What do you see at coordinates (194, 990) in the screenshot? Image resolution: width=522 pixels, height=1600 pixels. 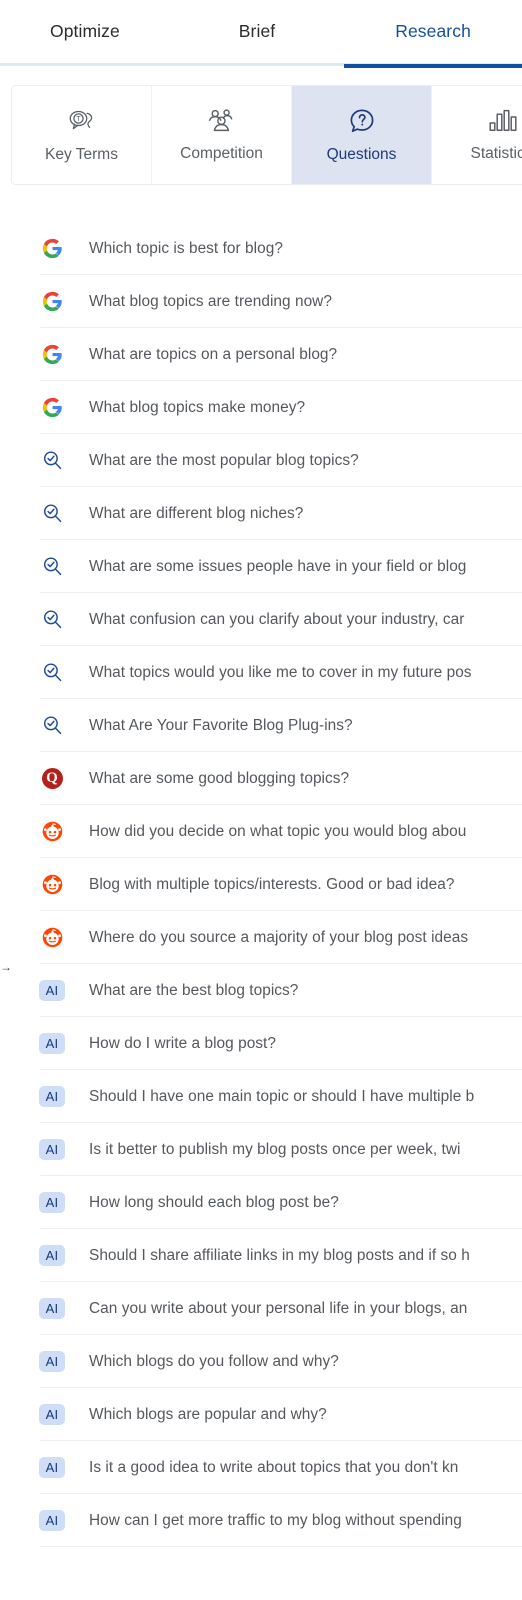 I see `question-text: What are the best blog topics?` at bounding box center [194, 990].